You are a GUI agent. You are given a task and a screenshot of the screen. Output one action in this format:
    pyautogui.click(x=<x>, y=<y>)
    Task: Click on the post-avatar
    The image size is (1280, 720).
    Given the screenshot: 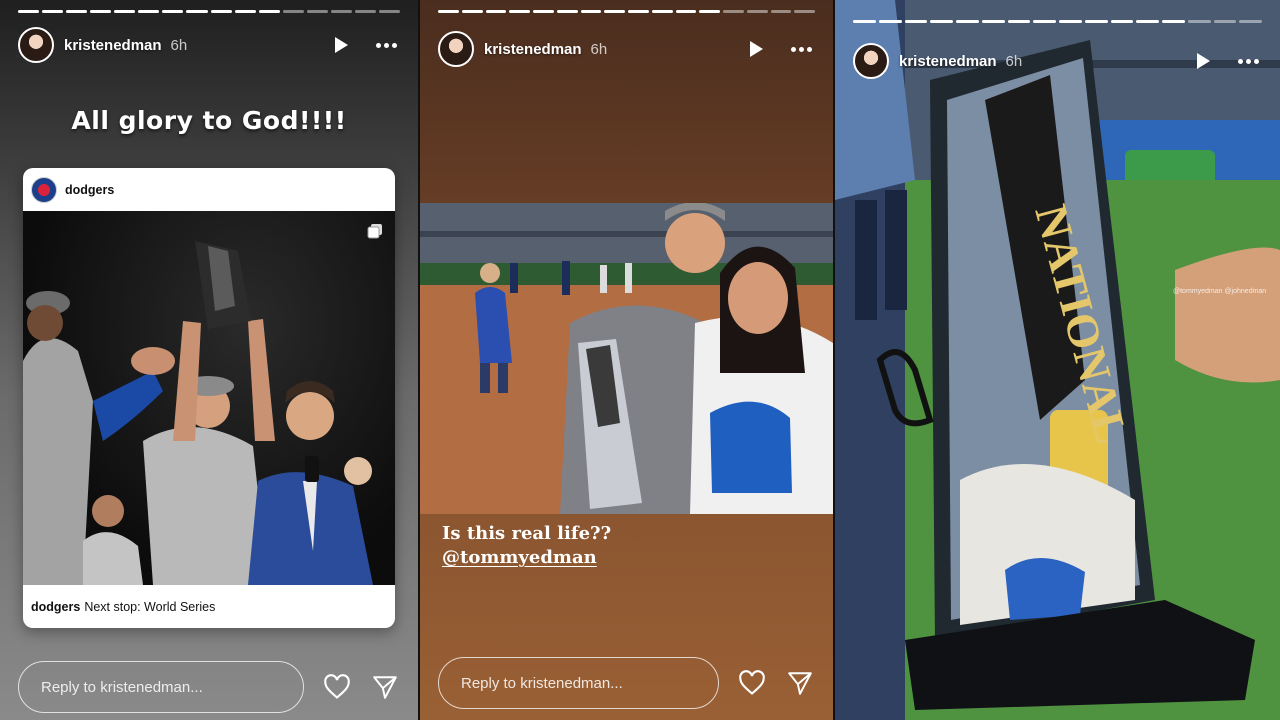 What is the action you would take?
    pyautogui.click(x=44, y=189)
    